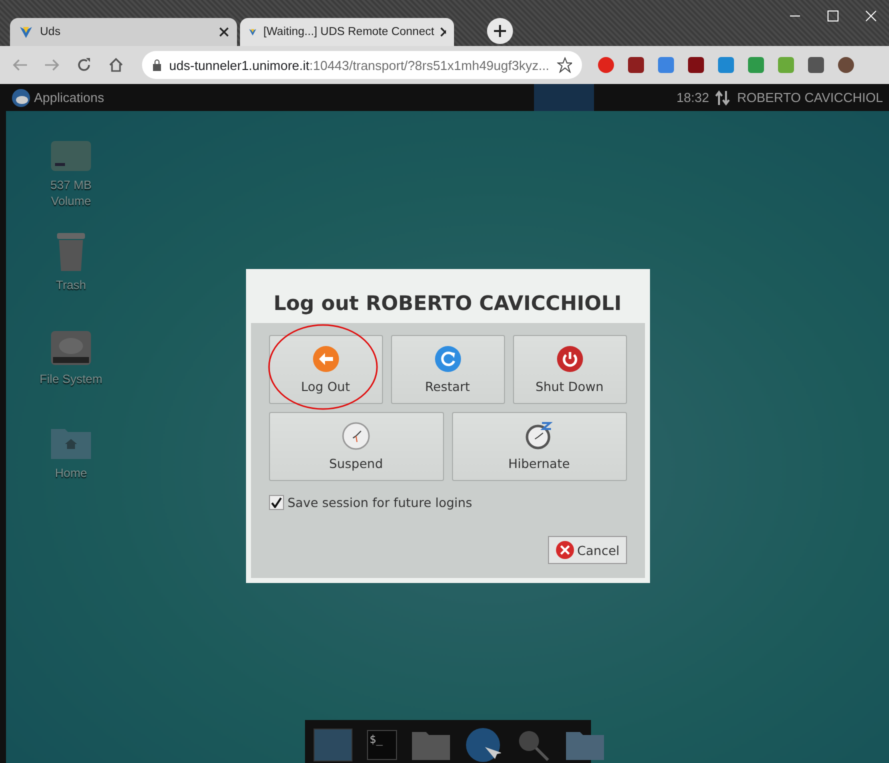 Image resolution: width=889 pixels, height=763 pixels. What do you see at coordinates (430, 745) in the screenshot?
I see `home-folder-icon` at bounding box center [430, 745].